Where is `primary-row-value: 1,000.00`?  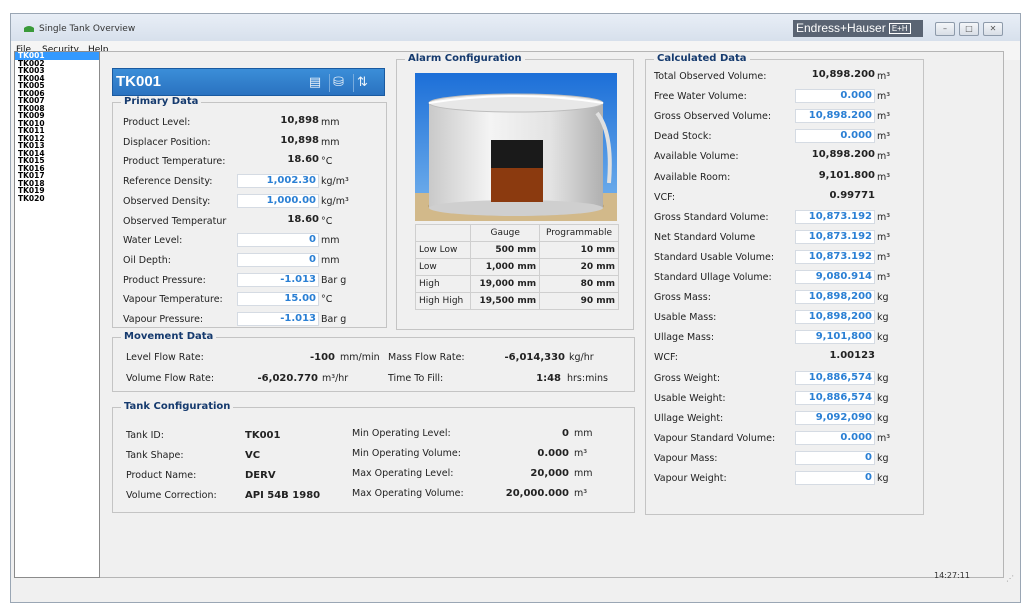
primary-row-value: 1,000.00 is located at coordinates (278, 200).